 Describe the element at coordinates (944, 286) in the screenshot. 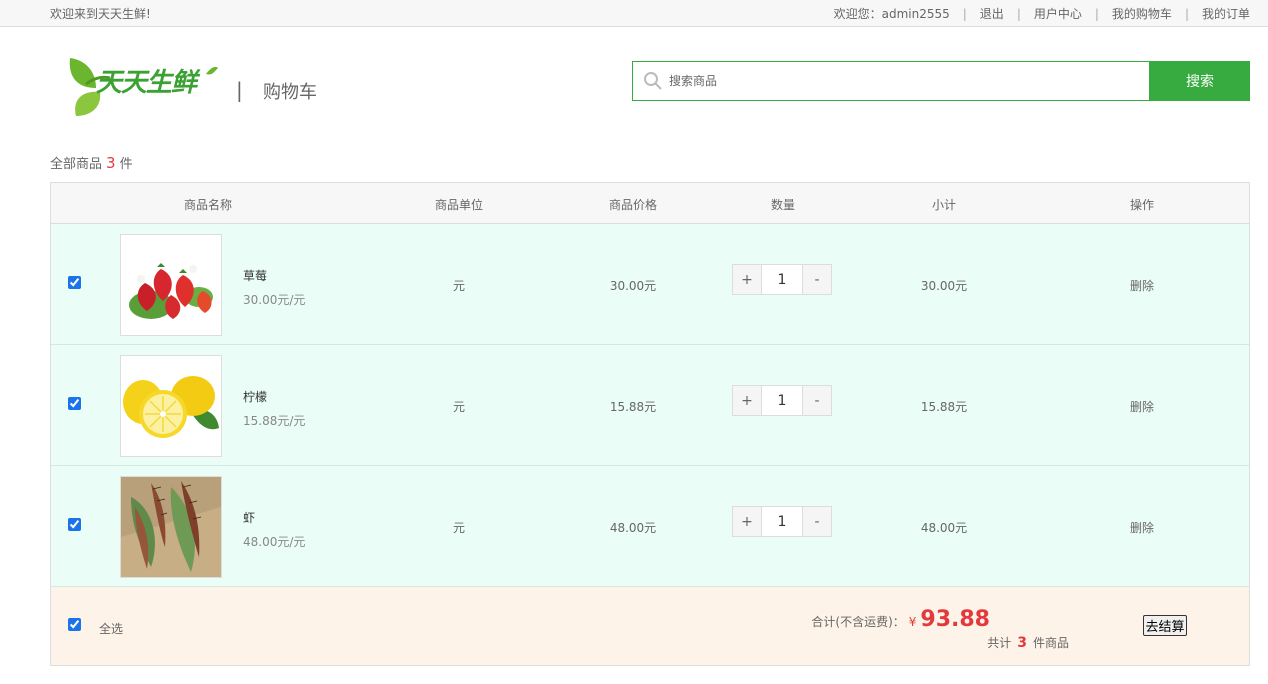

I see `row-subtotal: 30.00元` at that location.